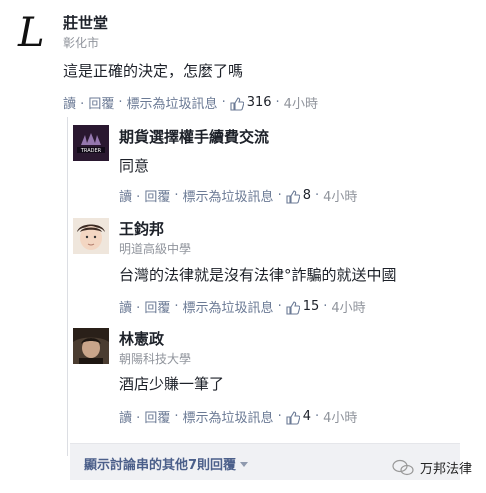 The image size is (486, 493). What do you see at coordinates (141, 228) in the screenshot?
I see `commenter-name: 王鈞邦` at bounding box center [141, 228].